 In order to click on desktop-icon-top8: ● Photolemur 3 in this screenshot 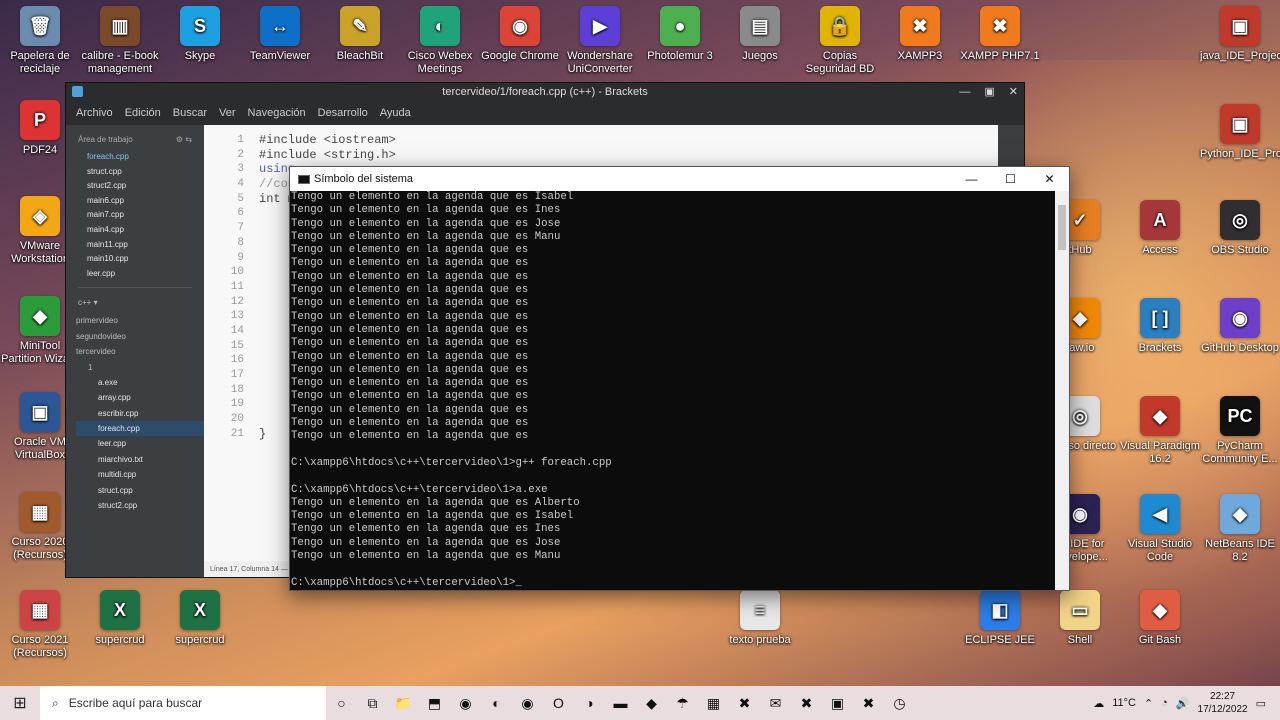, I will do `click(680, 34)`.